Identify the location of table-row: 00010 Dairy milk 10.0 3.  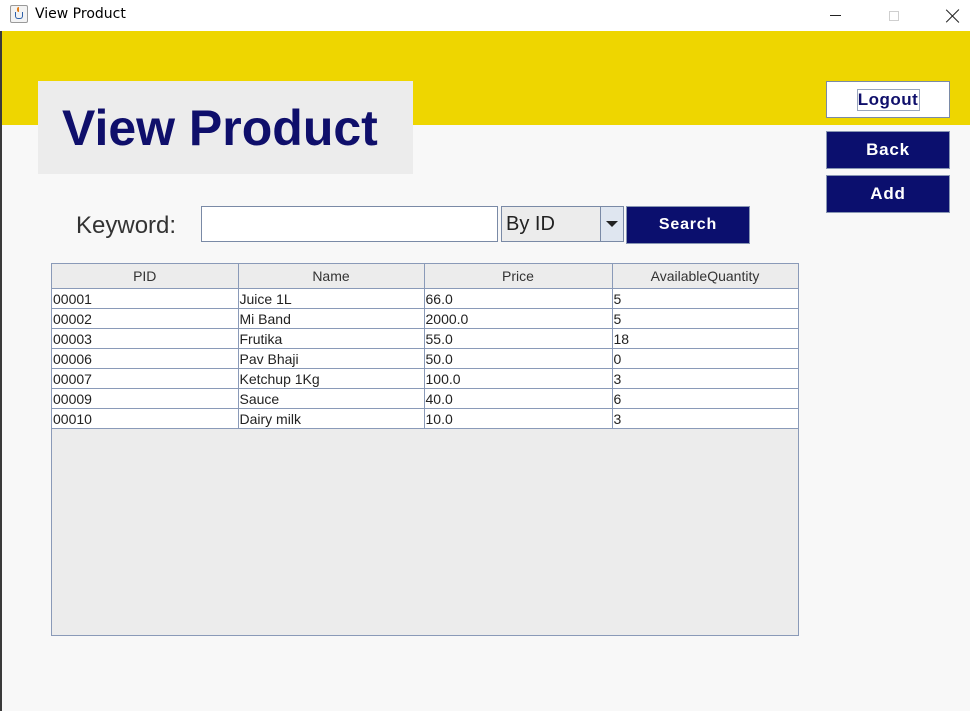
(425, 418).